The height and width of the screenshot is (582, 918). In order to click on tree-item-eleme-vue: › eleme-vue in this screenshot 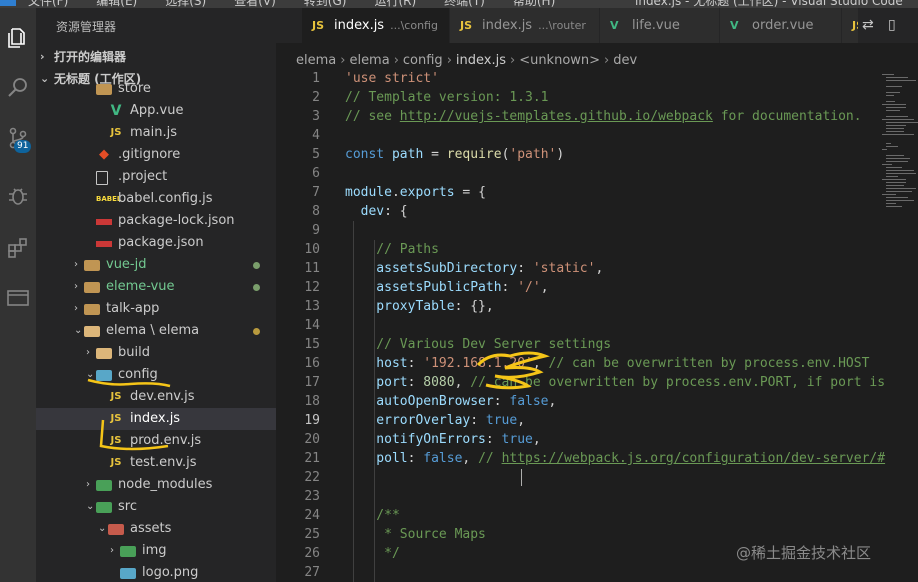, I will do `click(156, 287)`.